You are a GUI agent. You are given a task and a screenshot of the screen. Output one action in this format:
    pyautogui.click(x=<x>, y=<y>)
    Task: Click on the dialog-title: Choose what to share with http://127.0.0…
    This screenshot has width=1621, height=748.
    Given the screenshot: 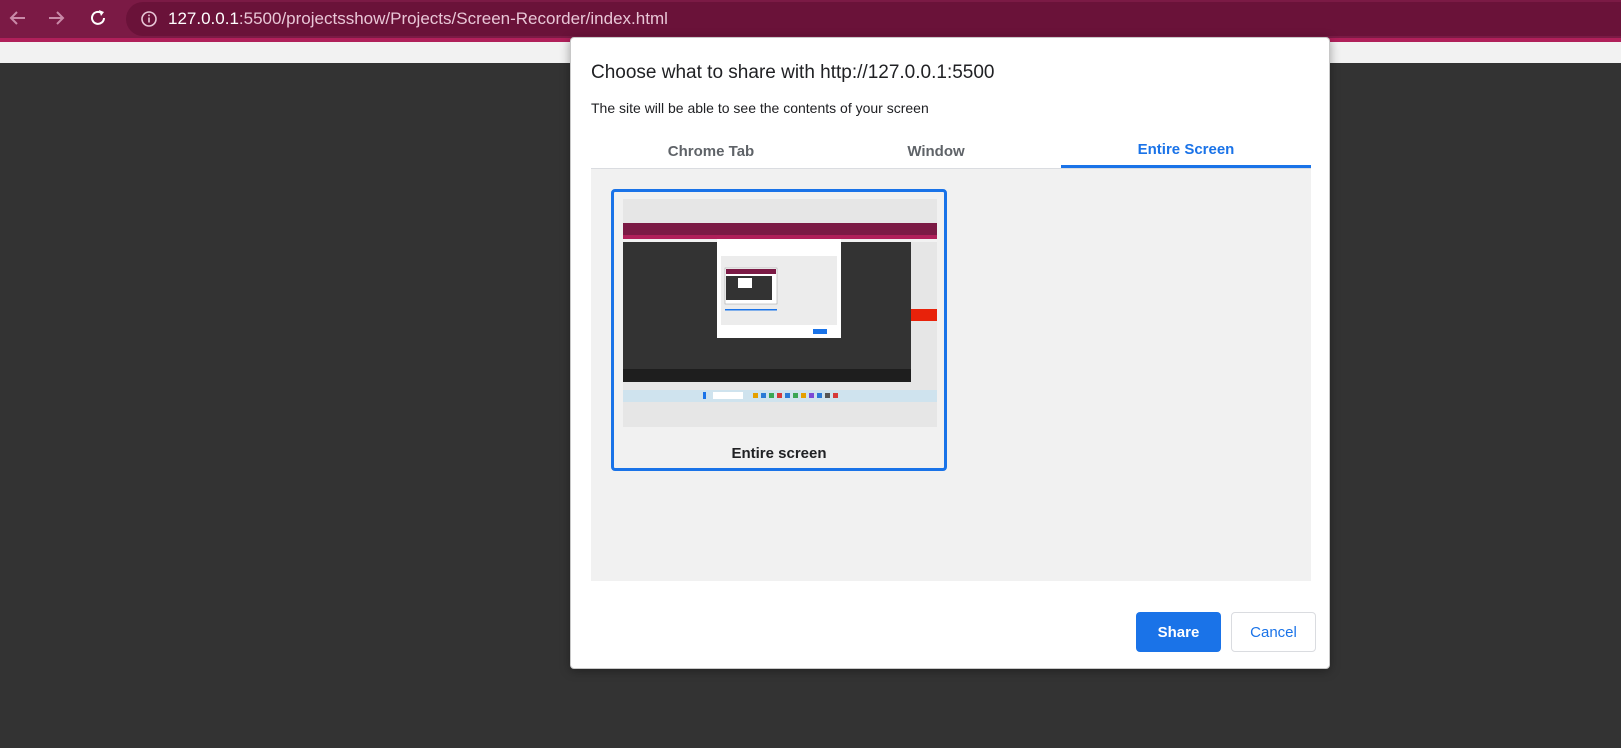 What is the action you would take?
    pyautogui.click(x=793, y=72)
    